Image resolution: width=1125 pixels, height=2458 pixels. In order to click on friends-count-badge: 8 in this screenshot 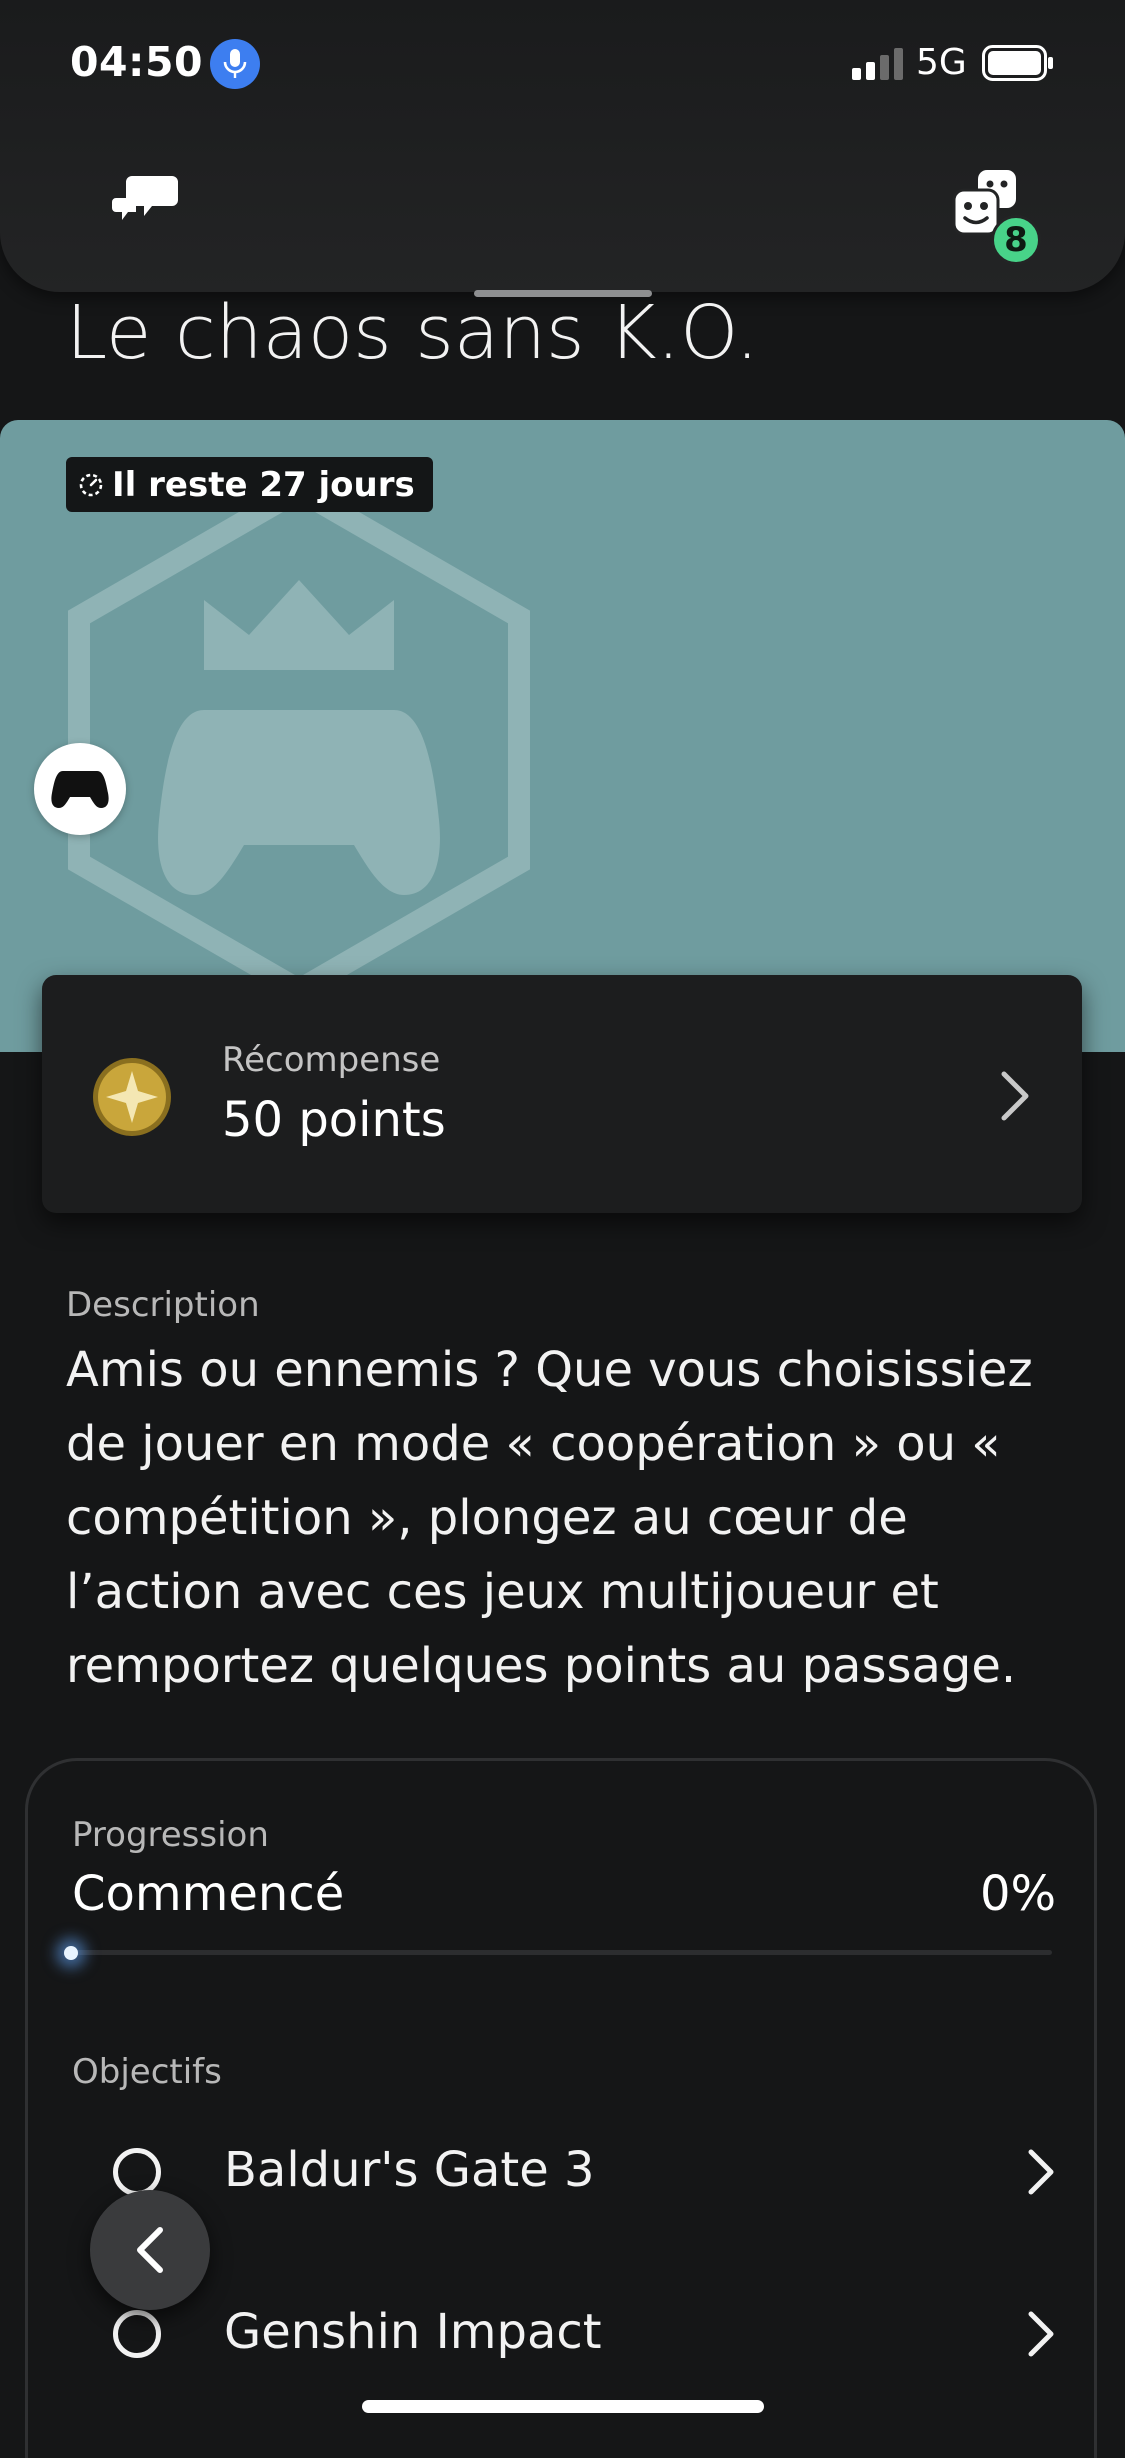, I will do `click(1016, 240)`.